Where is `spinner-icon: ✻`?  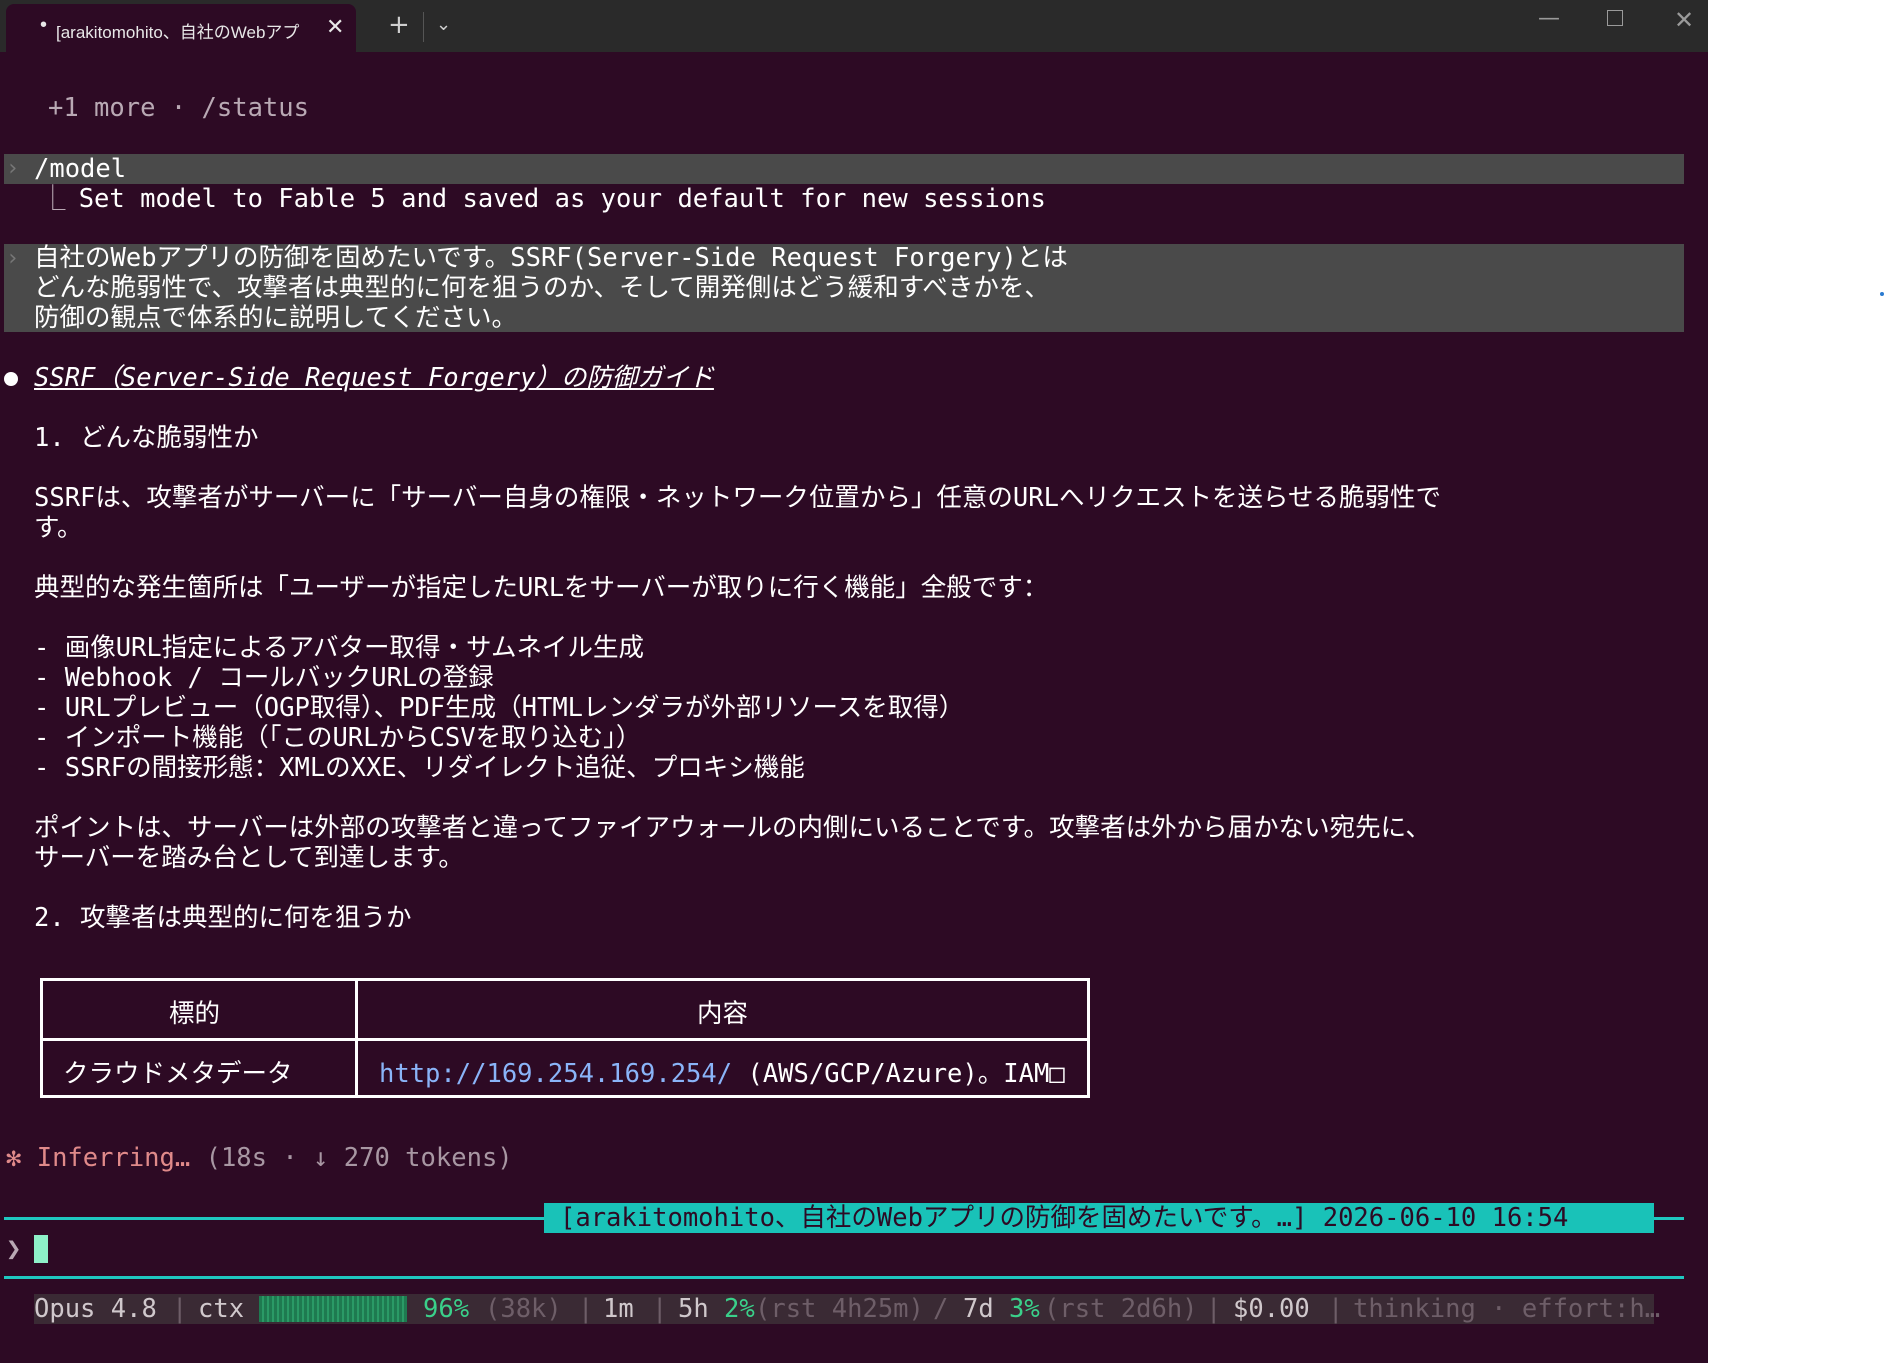 spinner-icon: ✻ is located at coordinates (14, 1158).